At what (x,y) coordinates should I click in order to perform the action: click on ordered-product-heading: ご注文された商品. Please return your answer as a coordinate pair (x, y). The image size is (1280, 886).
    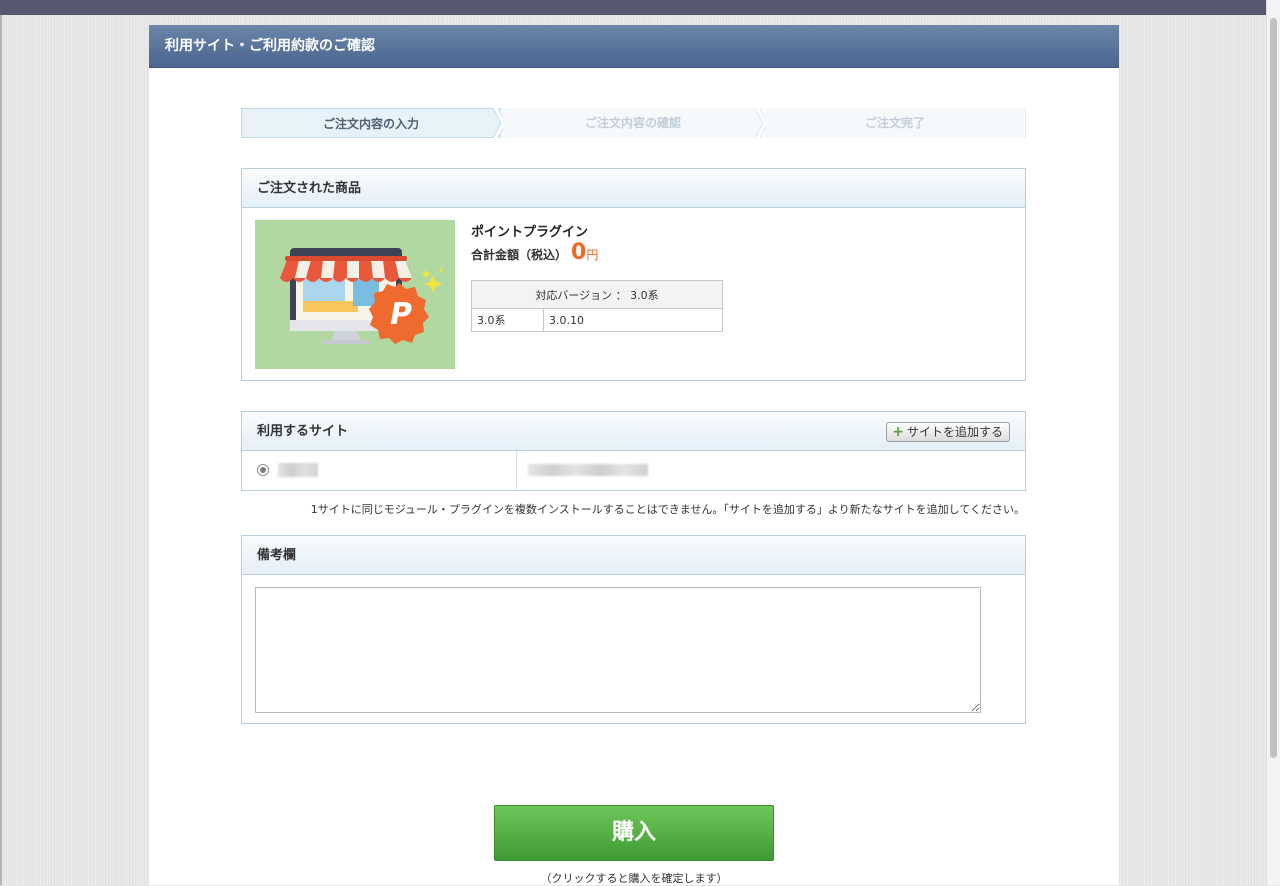
    Looking at the image, I should click on (633, 188).